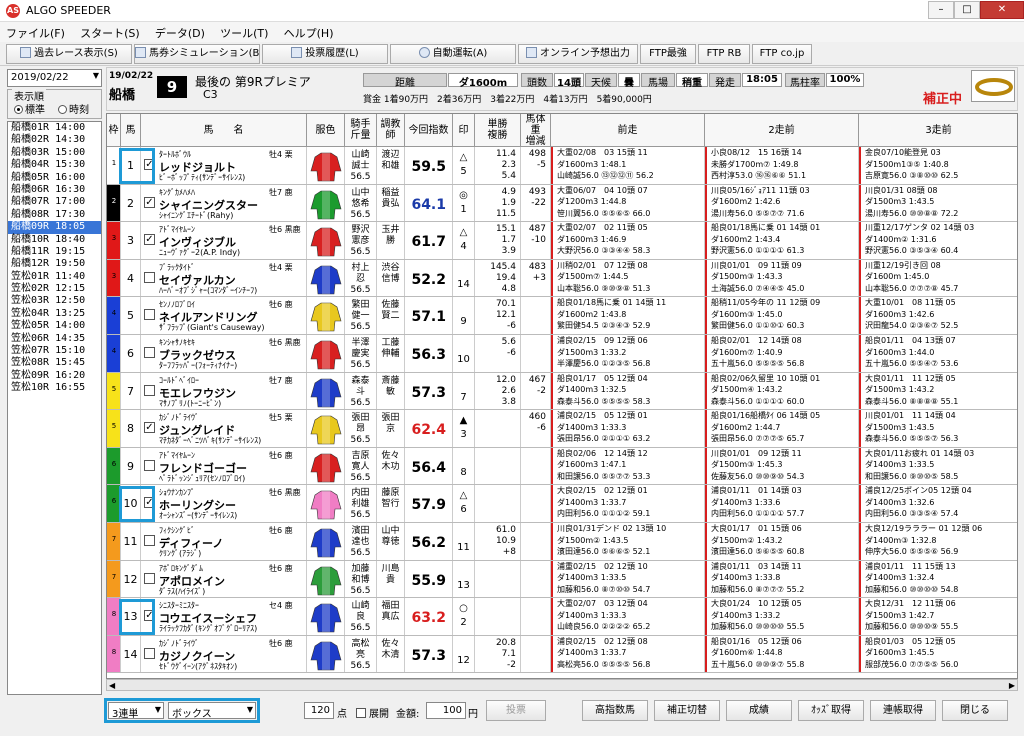 The height and width of the screenshot is (736, 1024). What do you see at coordinates (516, 710) in the screenshot?
I see `vote-button: 投票` at bounding box center [516, 710].